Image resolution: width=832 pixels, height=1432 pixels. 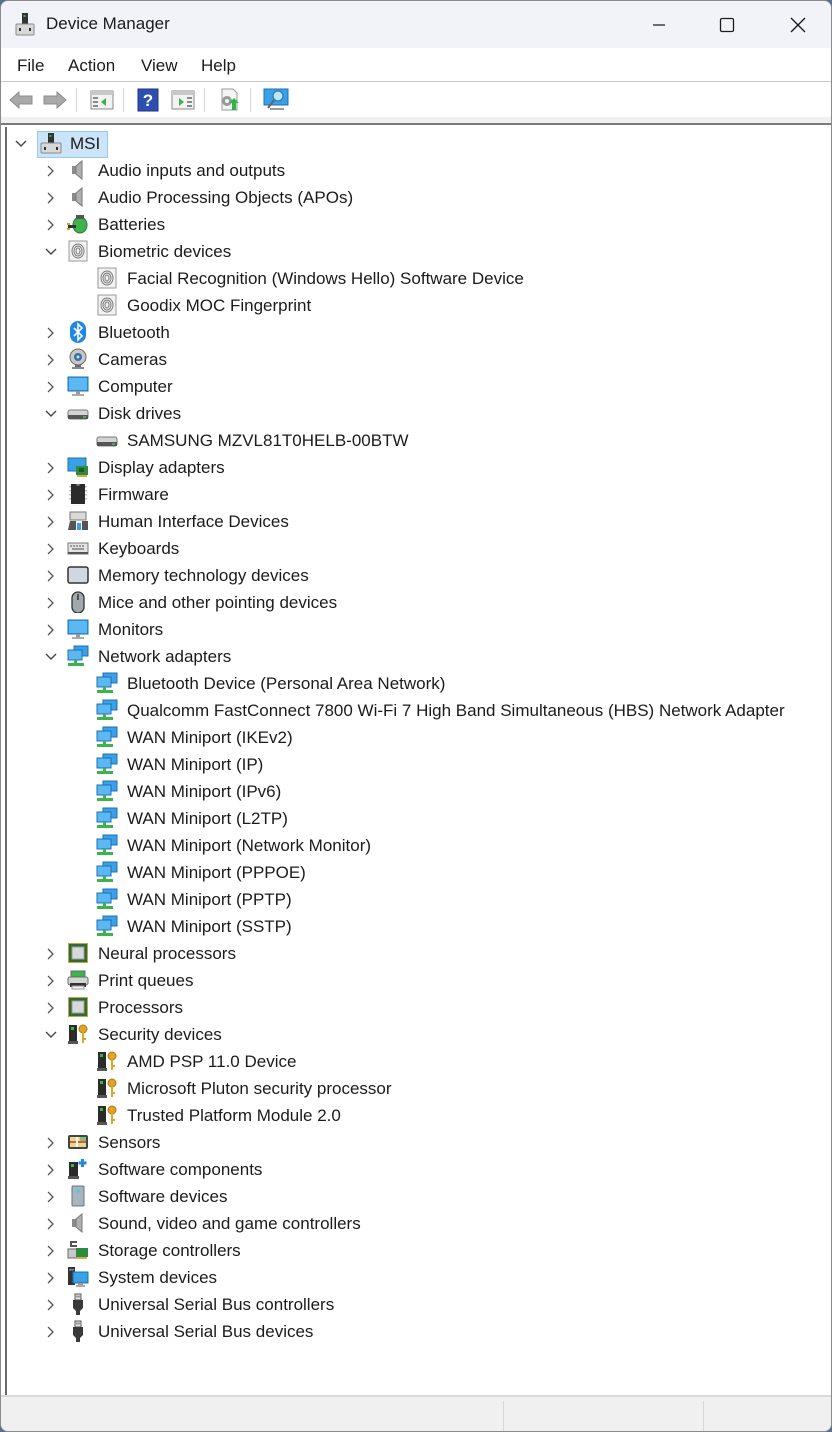 What do you see at coordinates (417, 386) in the screenshot?
I see `tree-category: Computer` at bounding box center [417, 386].